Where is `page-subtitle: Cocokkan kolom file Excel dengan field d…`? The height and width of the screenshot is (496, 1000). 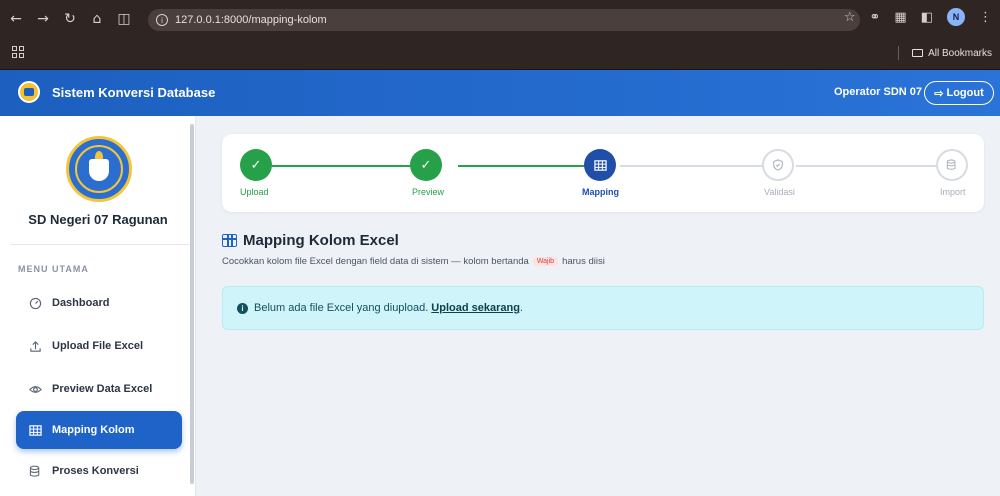
page-subtitle: Cocokkan kolom file Excel dengan field d… is located at coordinates (413, 261).